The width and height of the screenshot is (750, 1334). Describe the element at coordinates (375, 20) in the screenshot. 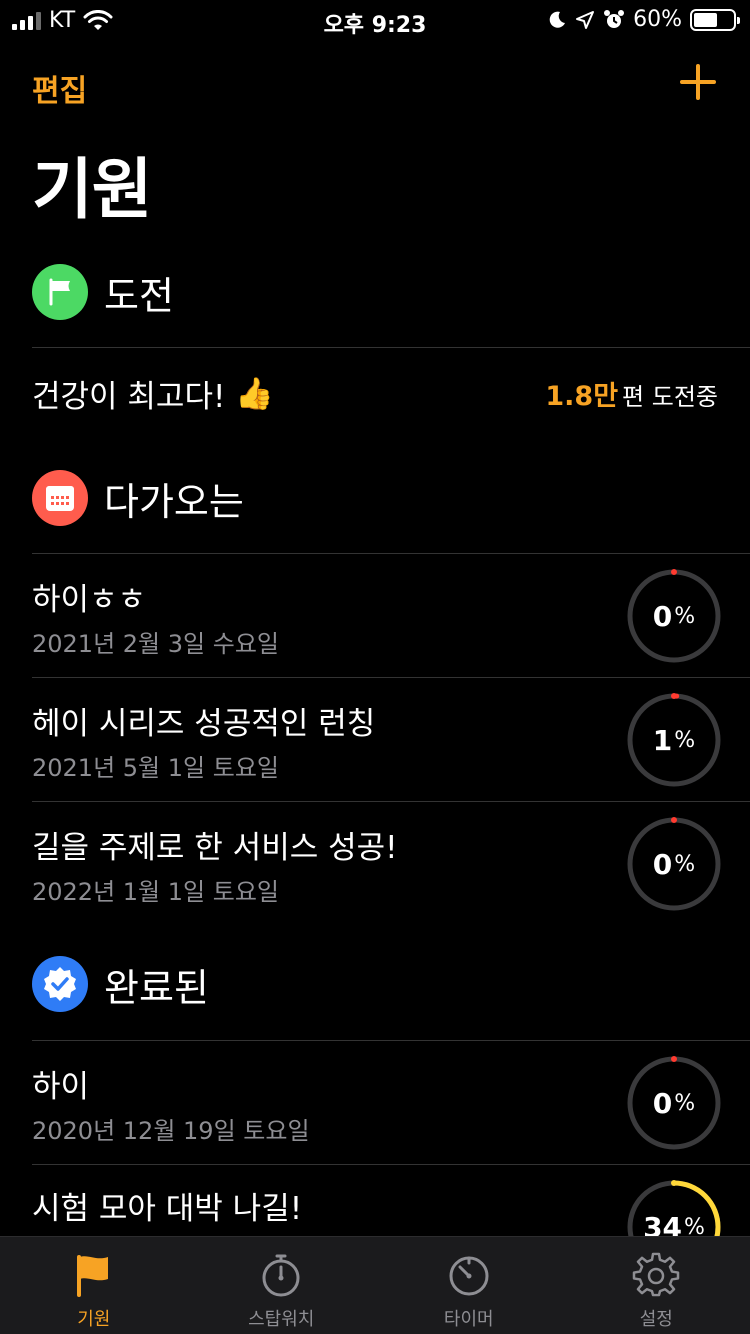

I see `status-bar: KT 오후 9:23 60%` at that location.